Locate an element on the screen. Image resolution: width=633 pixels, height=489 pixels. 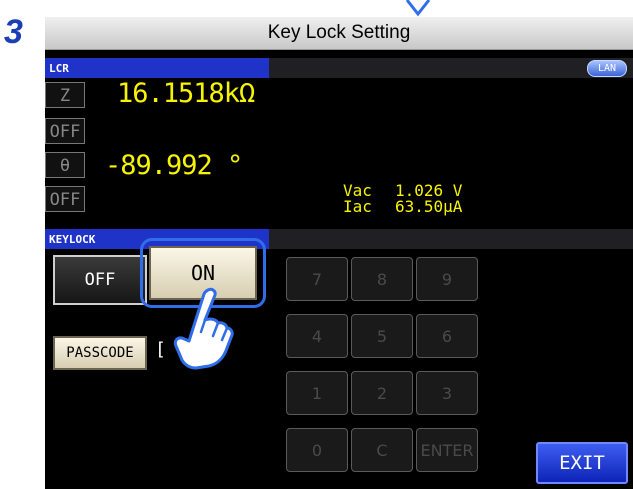
key-clear: C is located at coordinates (382, 450).